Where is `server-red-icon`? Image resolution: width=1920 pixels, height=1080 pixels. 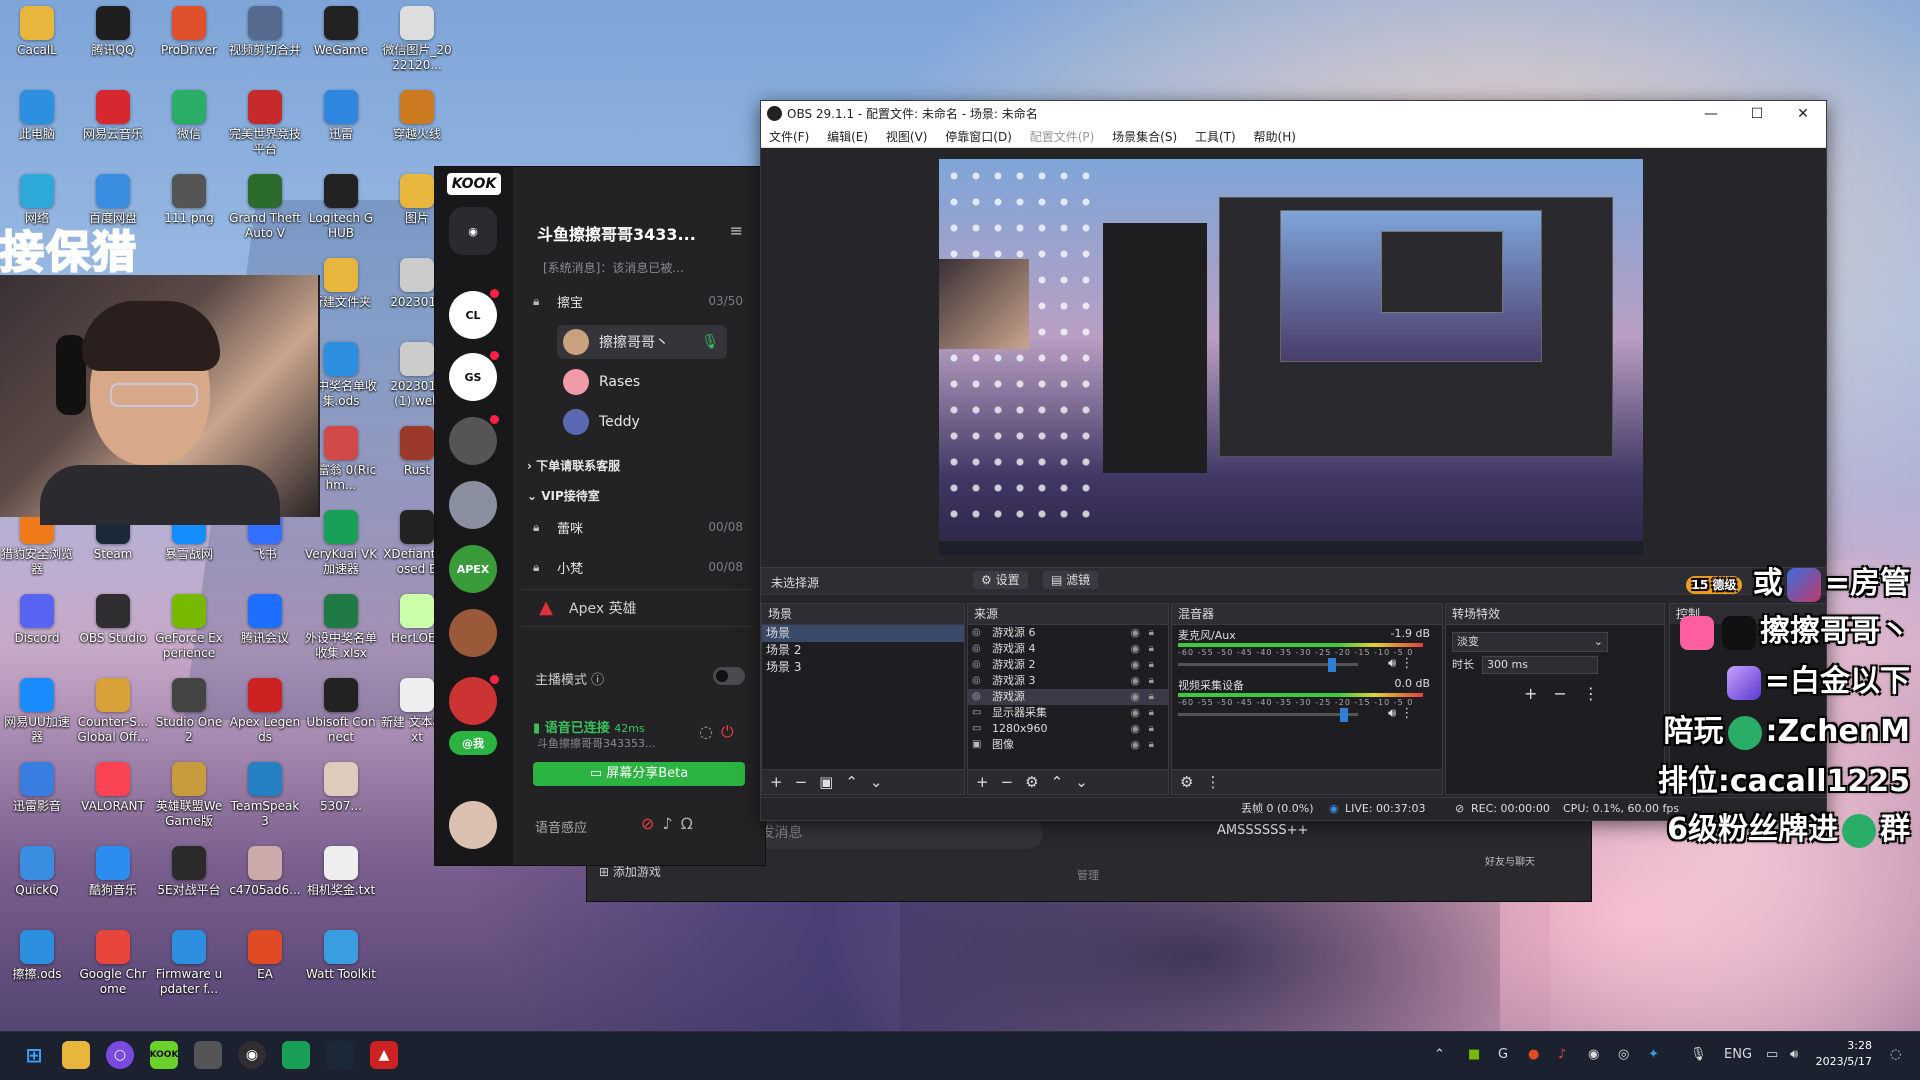
server-red-icon is located at coordinates (474, 700).